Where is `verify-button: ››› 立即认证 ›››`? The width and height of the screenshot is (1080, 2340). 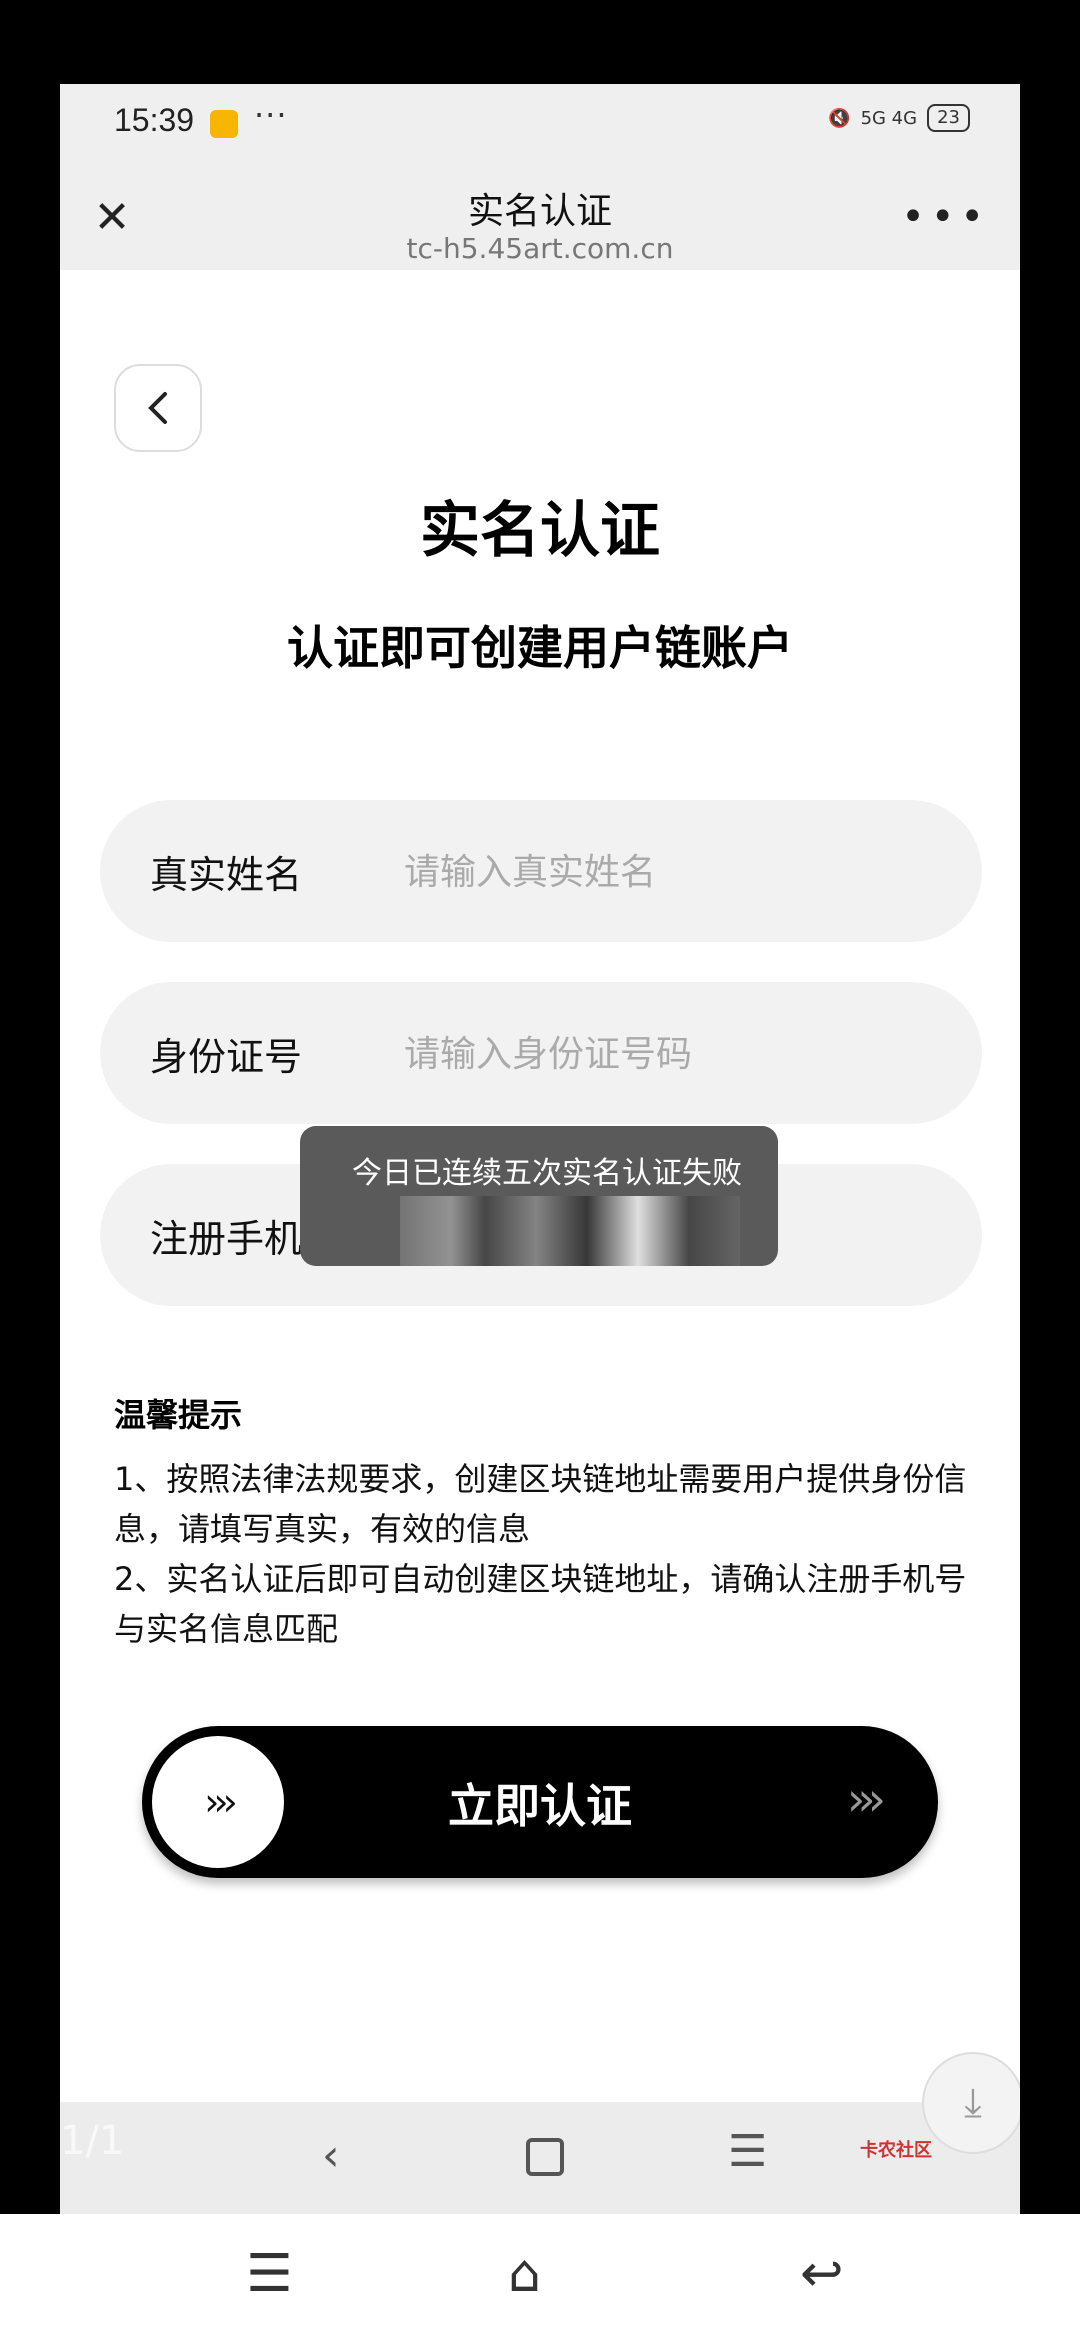 verify-button: ››› 立即认证 ››› is located at coordinates (540, 1802).